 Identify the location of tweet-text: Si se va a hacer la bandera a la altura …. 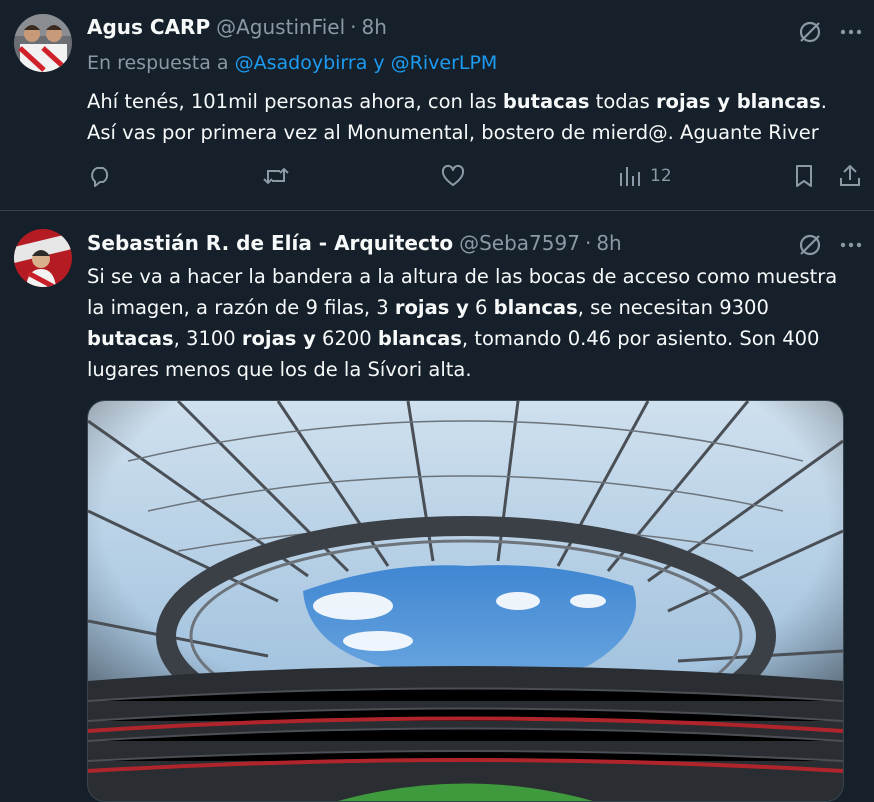
(472, 323).